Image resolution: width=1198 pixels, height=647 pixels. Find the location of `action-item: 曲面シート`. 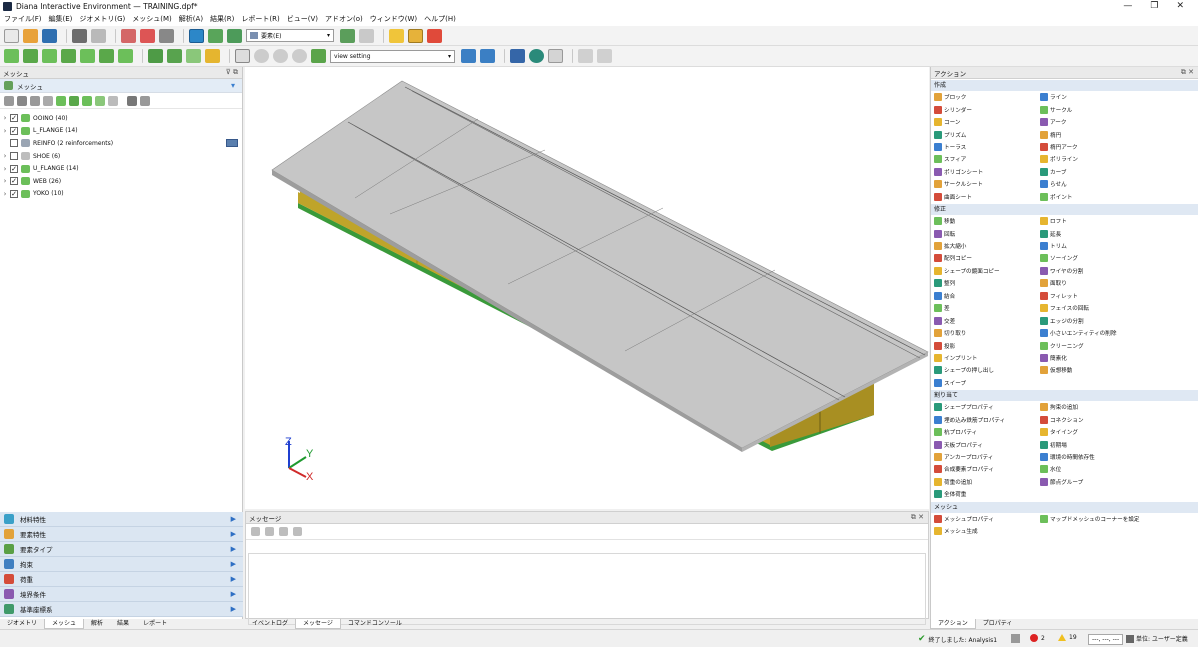

action-item: 曲面シート is located at coordinates (987, 197).